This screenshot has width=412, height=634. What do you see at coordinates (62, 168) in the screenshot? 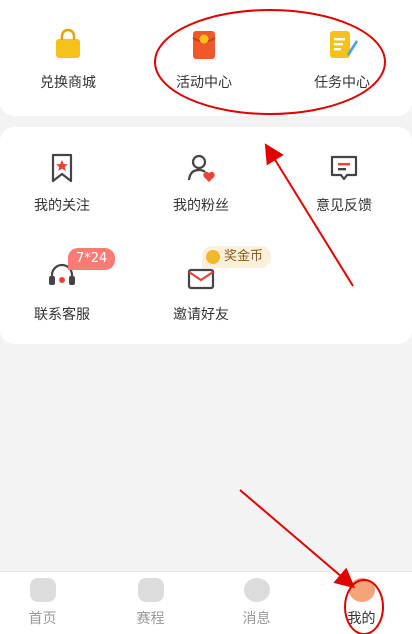
I see `bookmark-star-icon` at bounding box center [62, 168].